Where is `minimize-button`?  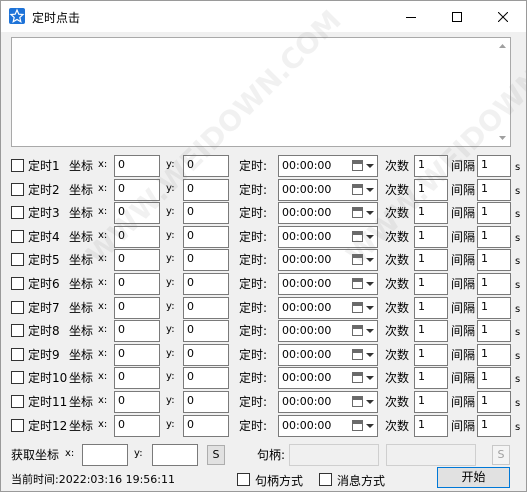 minimize-button is located at coordinates (411, 16).